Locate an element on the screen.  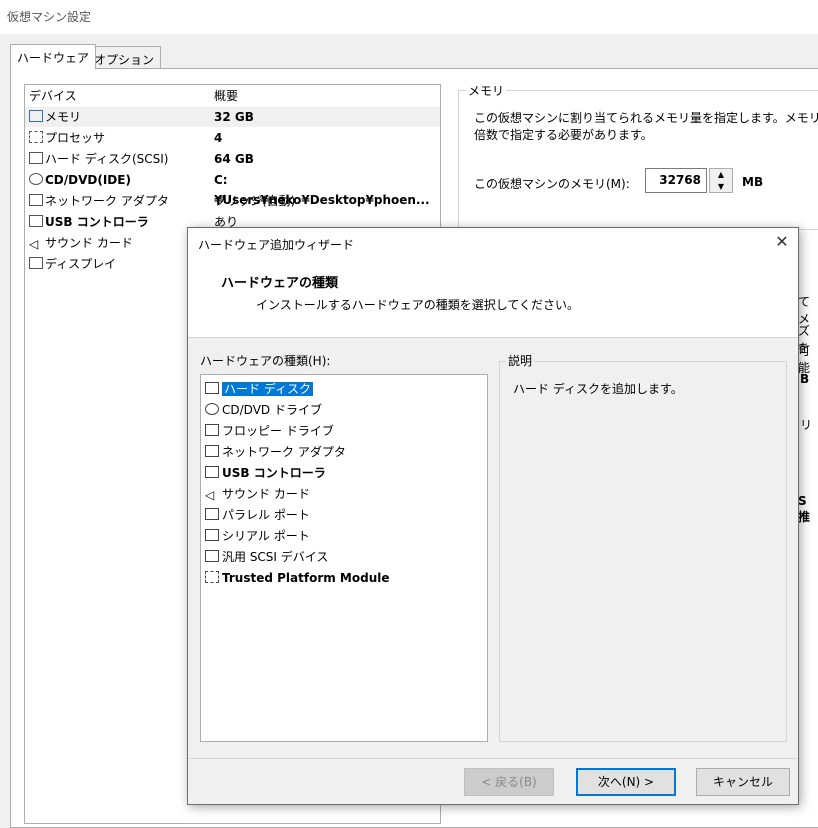
hardware-type-label: ハードウェアの種類(H): is located at coordinates (265, 361).